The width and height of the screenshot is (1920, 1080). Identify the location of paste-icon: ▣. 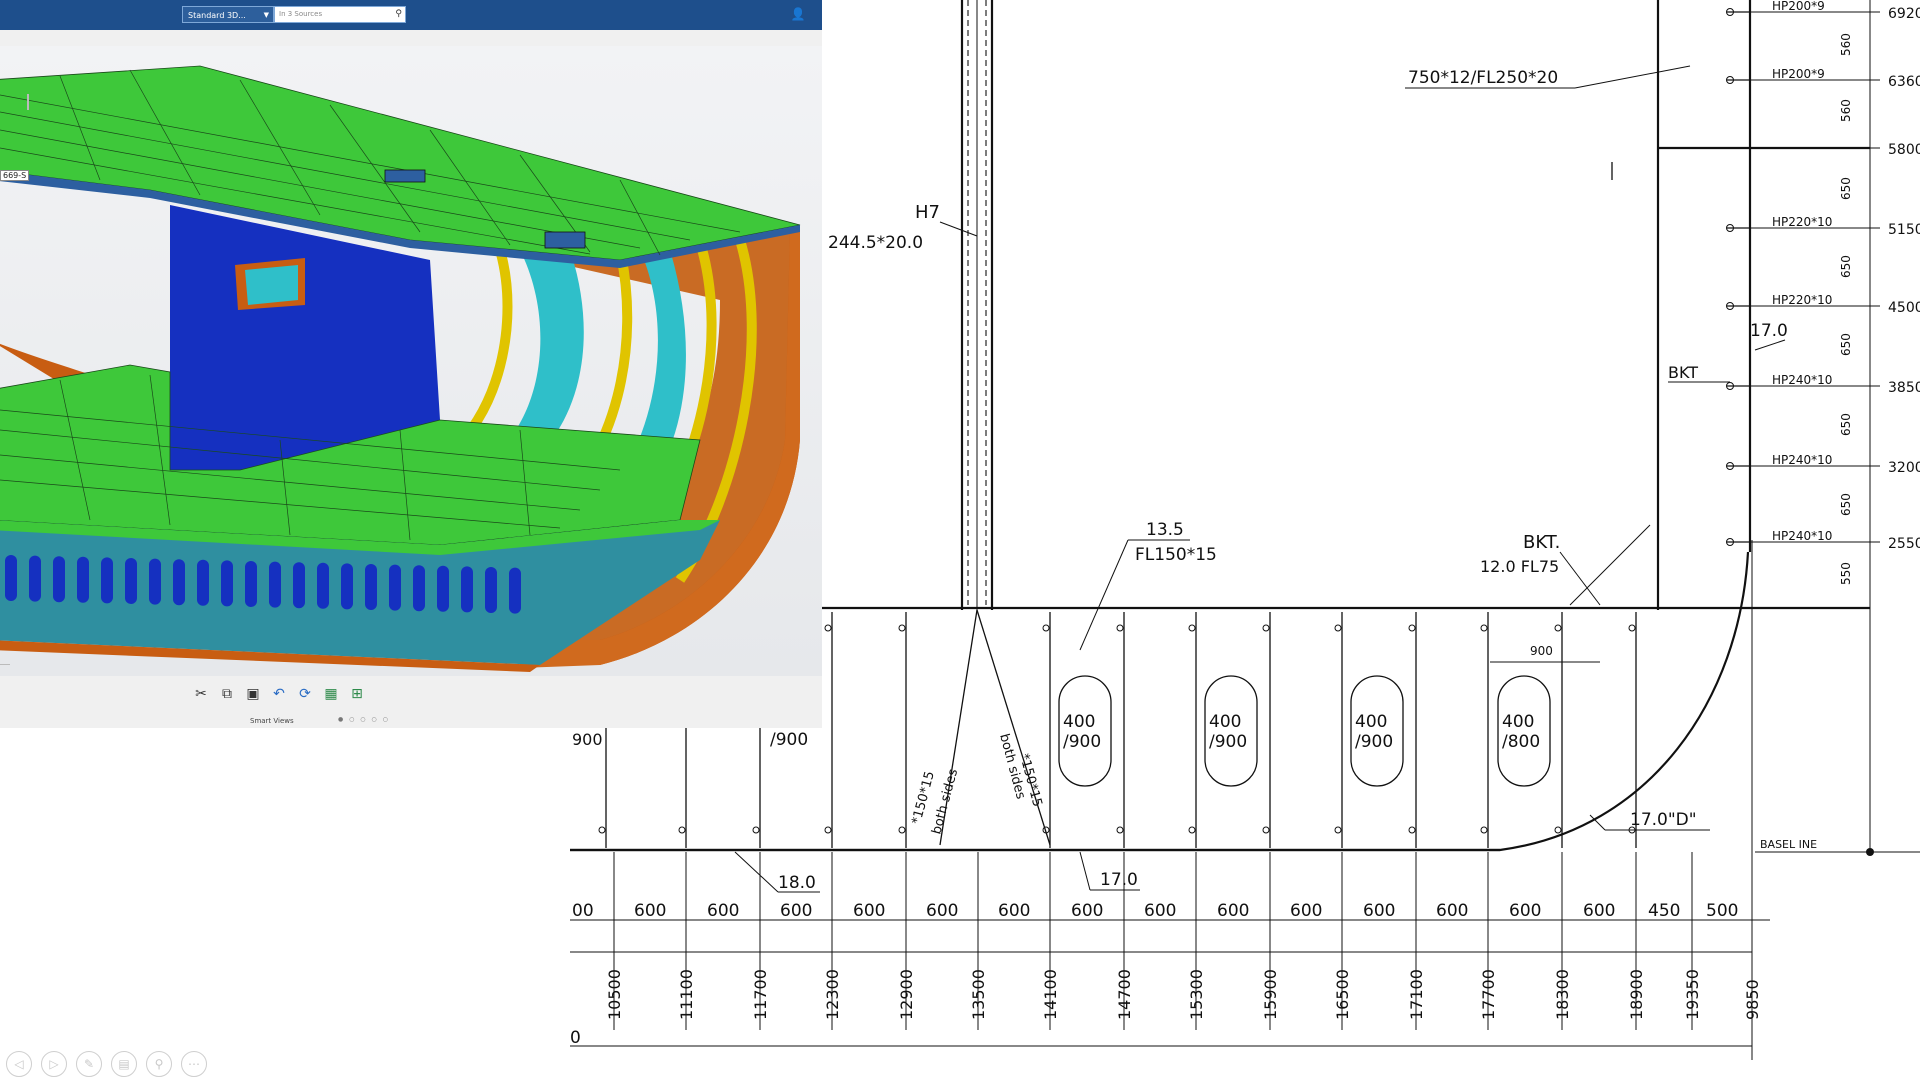
(253, 694).